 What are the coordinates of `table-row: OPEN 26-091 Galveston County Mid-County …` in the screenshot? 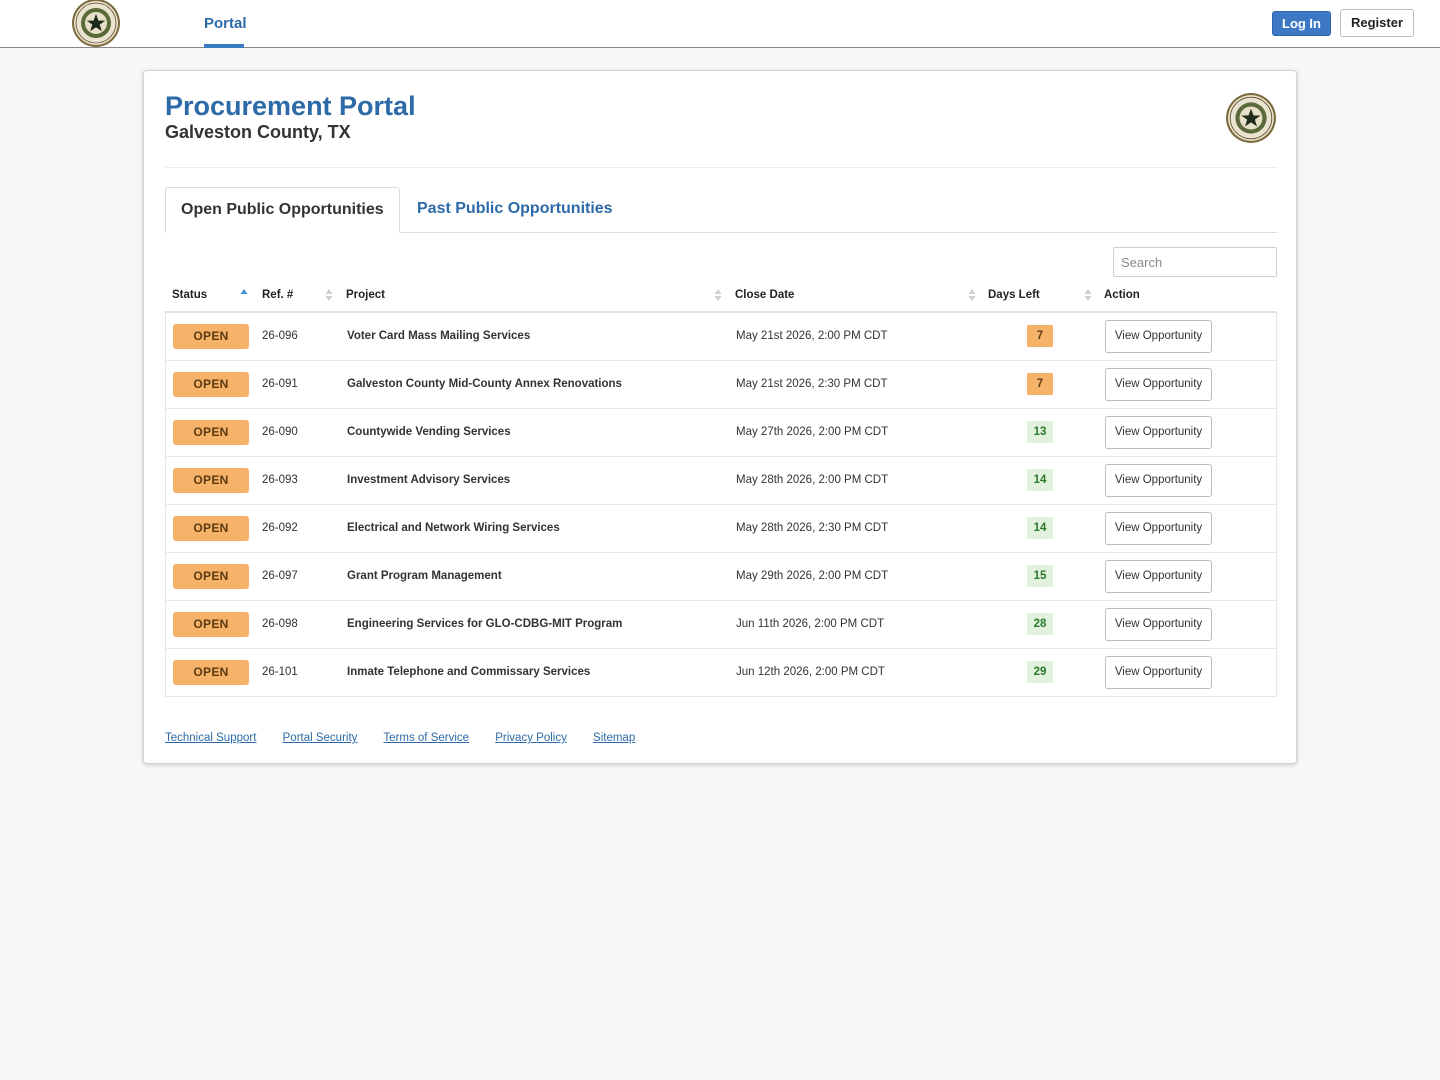 It's located at (721, 385).